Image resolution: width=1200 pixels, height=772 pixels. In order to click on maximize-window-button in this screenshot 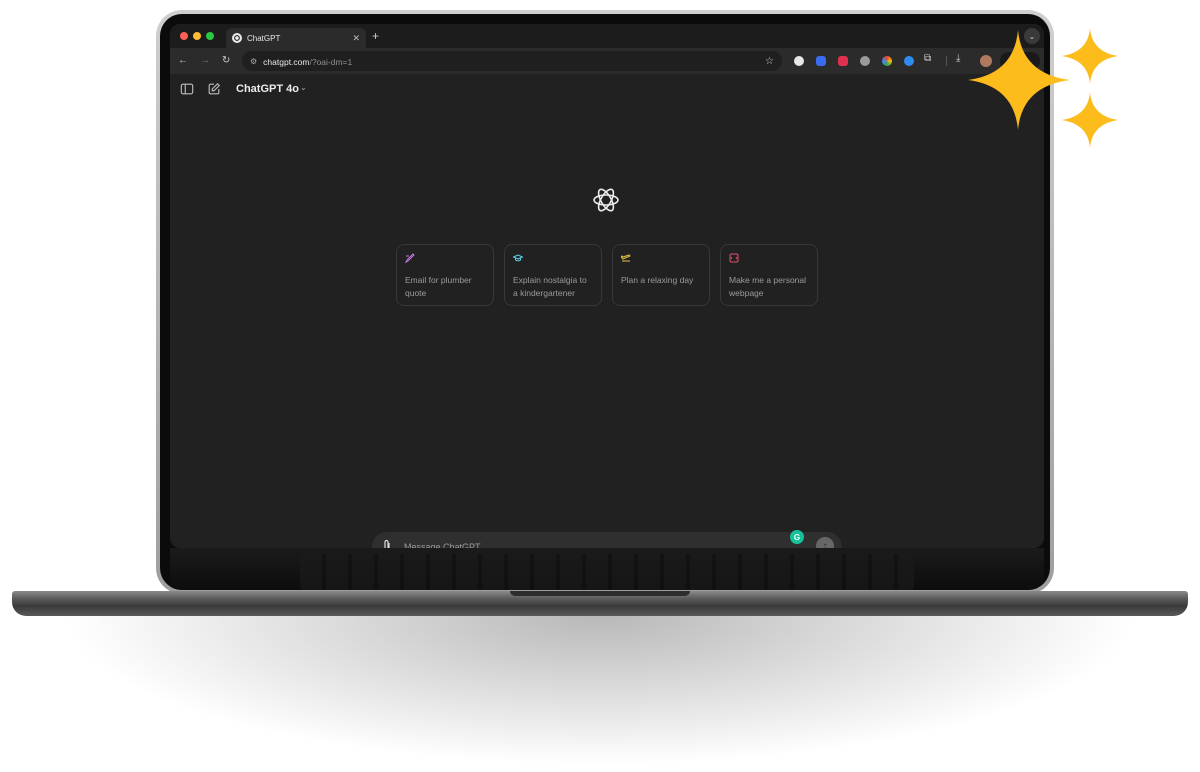, I will do `click(210, 36)`.